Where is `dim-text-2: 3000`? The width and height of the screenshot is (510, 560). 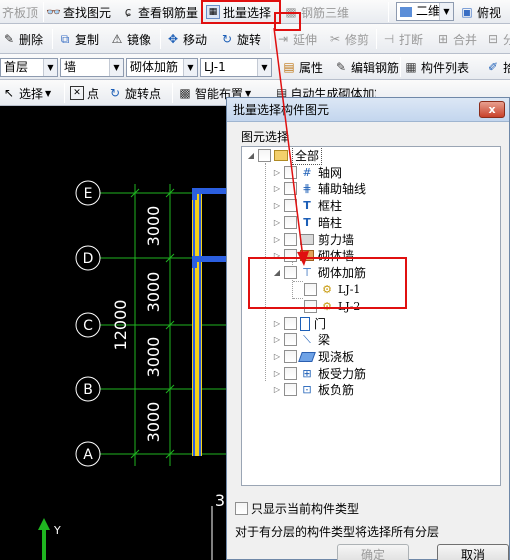 dim-text-2: 3000 is located at coordinates (153, 292).